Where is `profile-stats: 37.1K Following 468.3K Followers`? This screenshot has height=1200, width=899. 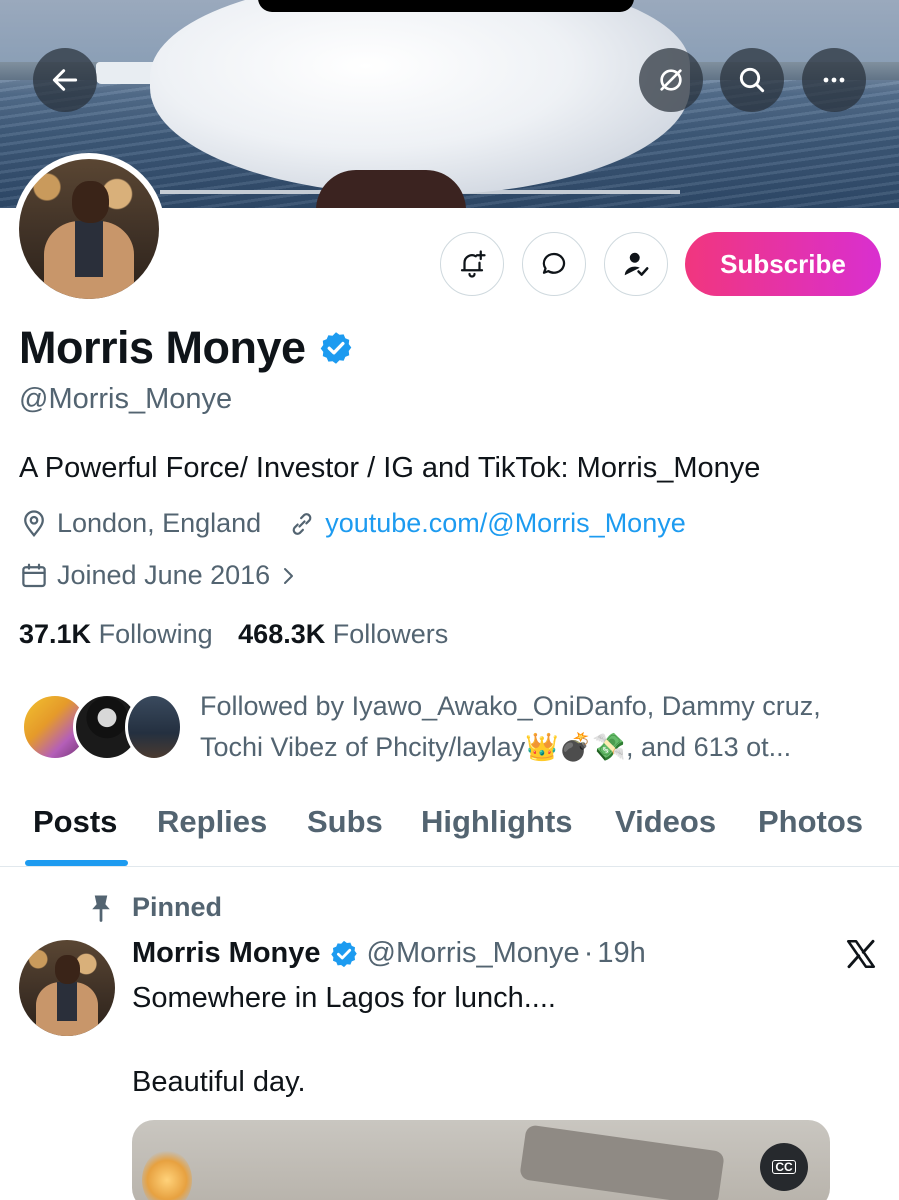 profile-stats: 37.1K Following 468.3K Followers is located at coordinates (233, 634).